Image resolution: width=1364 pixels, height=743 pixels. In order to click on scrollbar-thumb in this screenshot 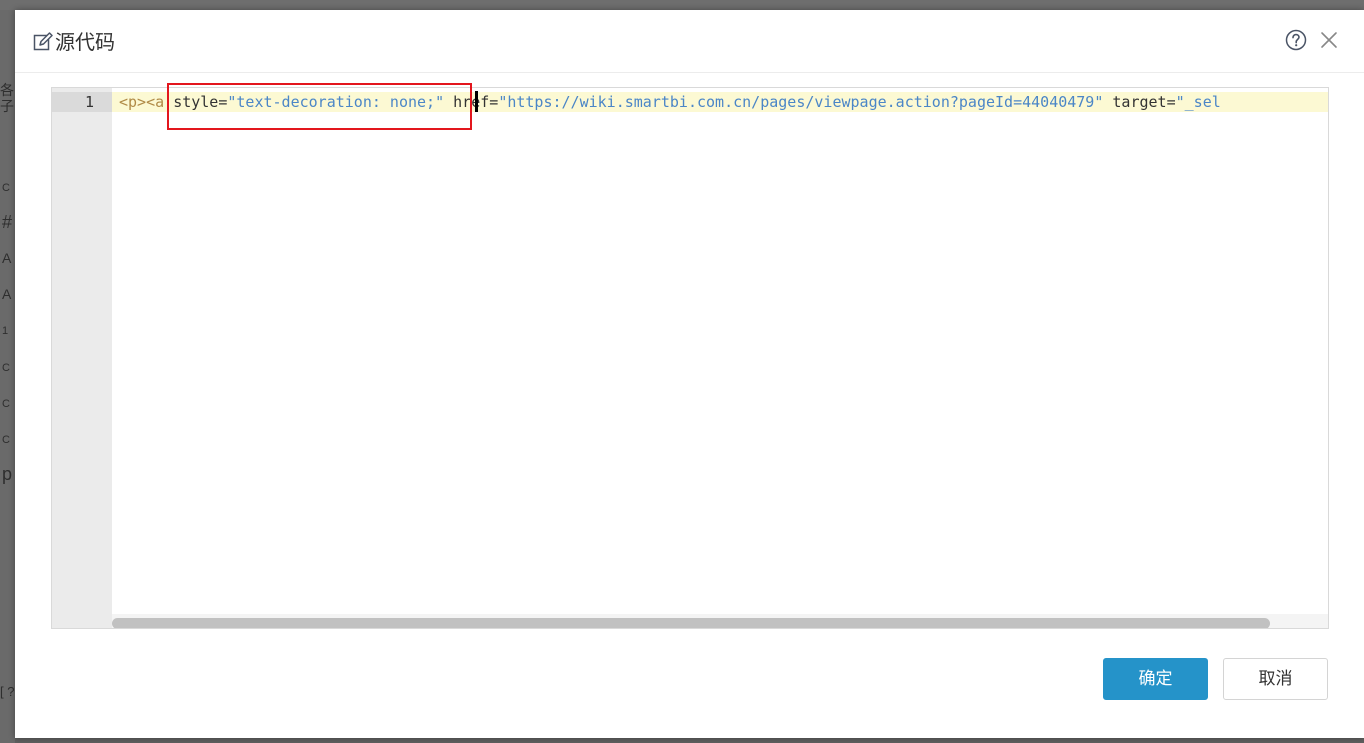, I will do `click(691, 623)`.